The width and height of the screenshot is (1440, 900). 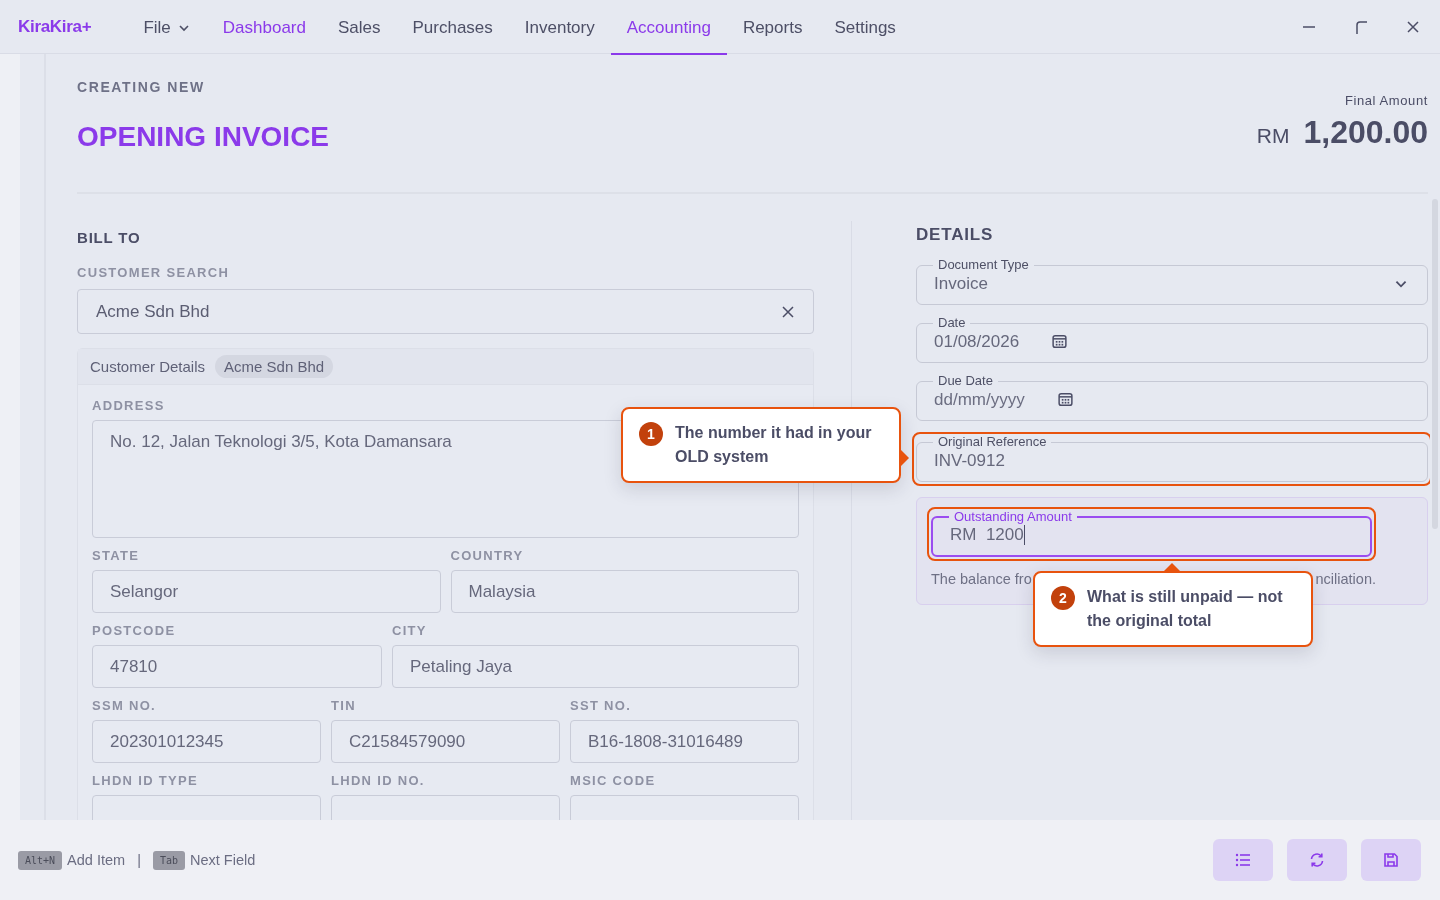 I want to click on section-heading: BILL TO, so click(x=109, y=237).